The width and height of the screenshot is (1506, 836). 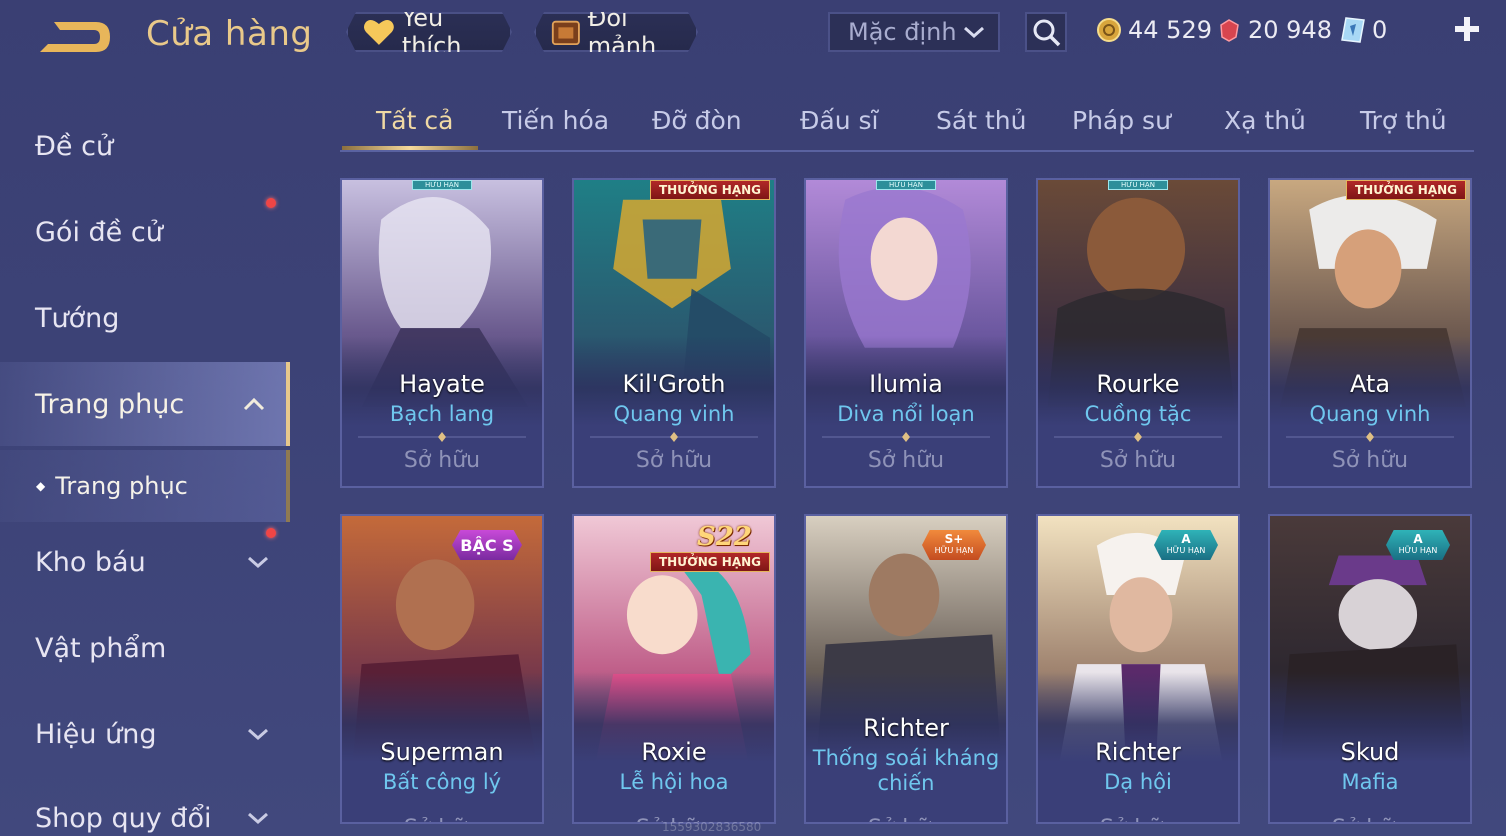 What do you see at coordinates (555, 120) in the screenshot?
I see `tab-evolution: Tiến hóa` at bounding box center [555, 120].